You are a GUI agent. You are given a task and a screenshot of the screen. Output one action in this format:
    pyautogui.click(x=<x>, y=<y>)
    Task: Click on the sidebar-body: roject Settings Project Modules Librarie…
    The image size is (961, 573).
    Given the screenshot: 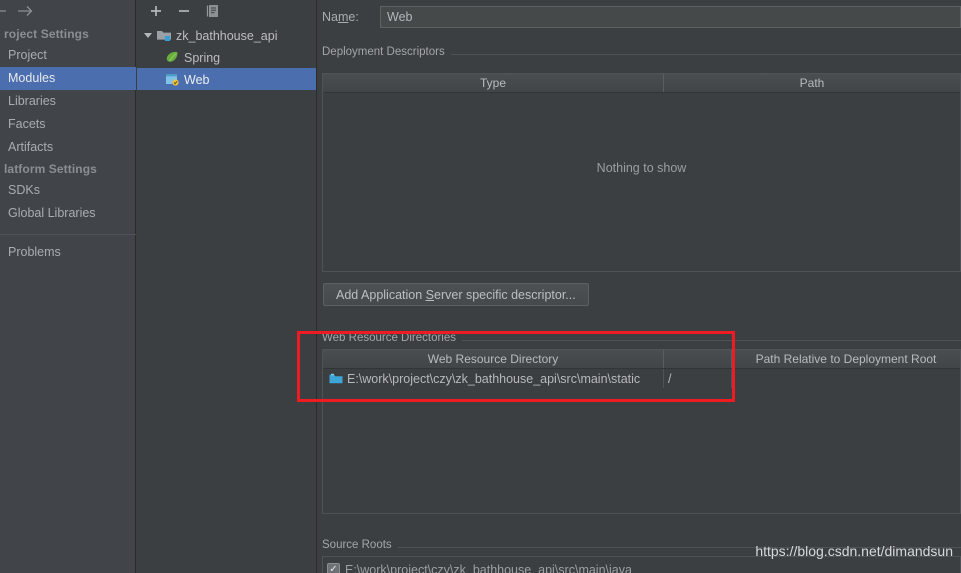 What is the action you would take?
    pyautogui.click(x=68, y=144)
    